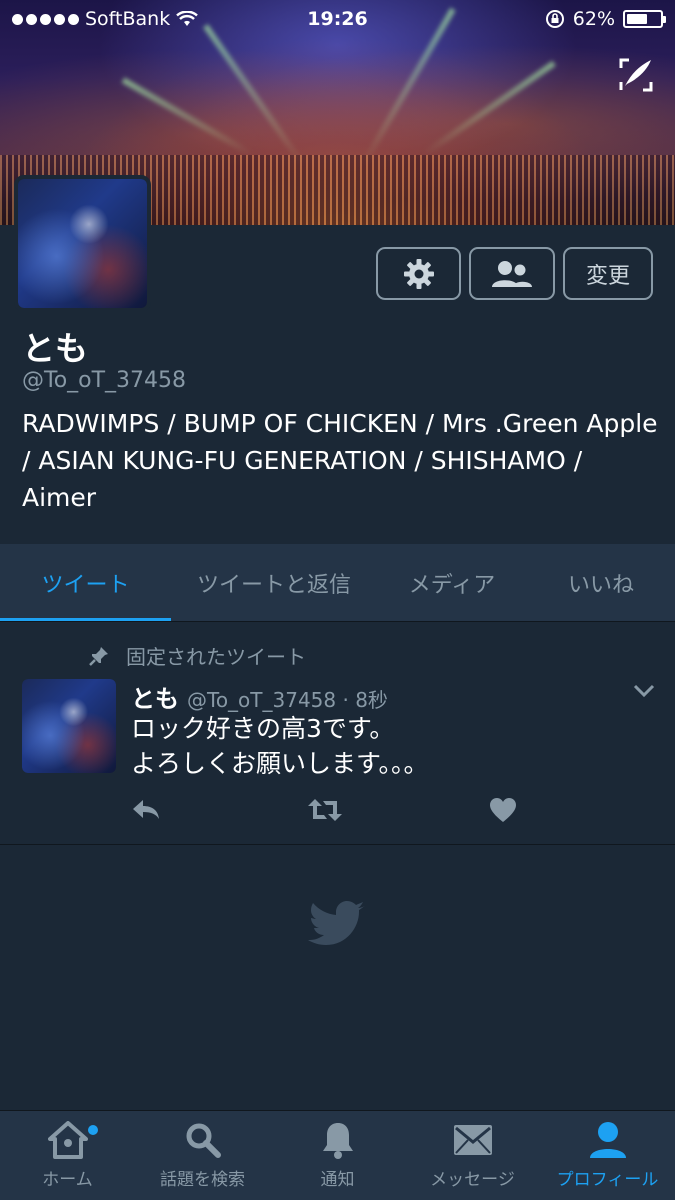 The height and width of the screenshot is (1200, 675). What do you see at coordinates (593, 19) in the screenshot?
I see `battery-percent: 62%` at bounding box center [593, 19].